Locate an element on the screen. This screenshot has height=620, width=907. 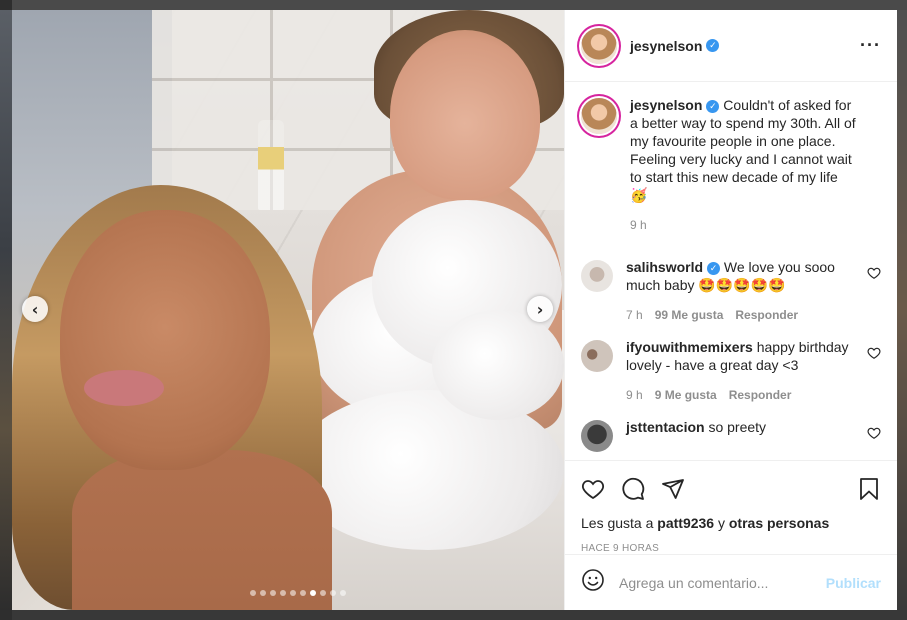
publish-button: Publicar is located at coordinates (853, 583).